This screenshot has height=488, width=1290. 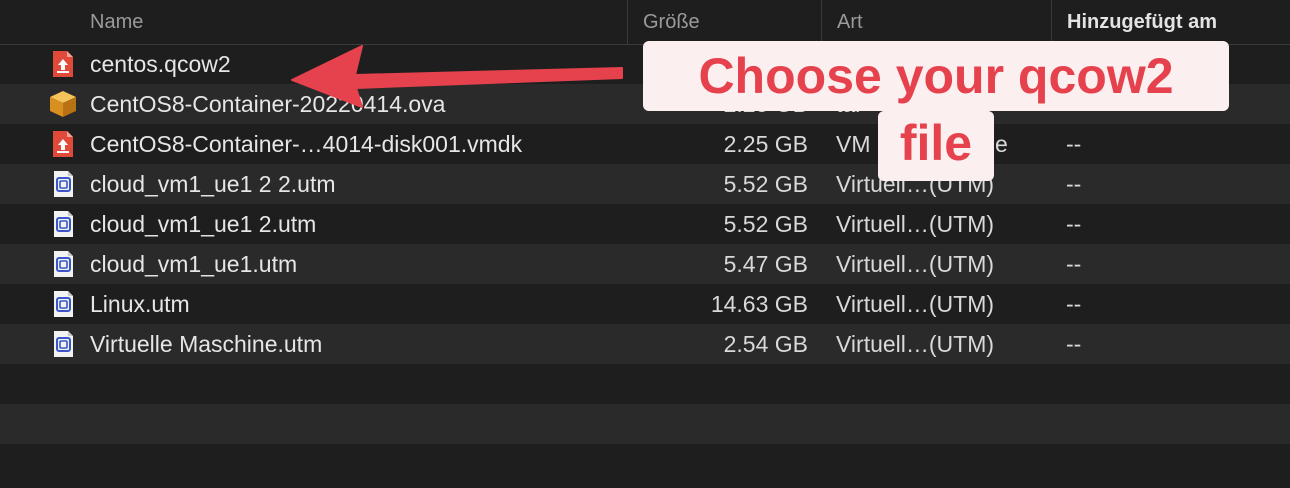 What do you see at coordinates (213, 184) in the screenshot?
I see `file-name: cloud_vm1_ue1 2 2.utm` at bounding box center [213, 184].